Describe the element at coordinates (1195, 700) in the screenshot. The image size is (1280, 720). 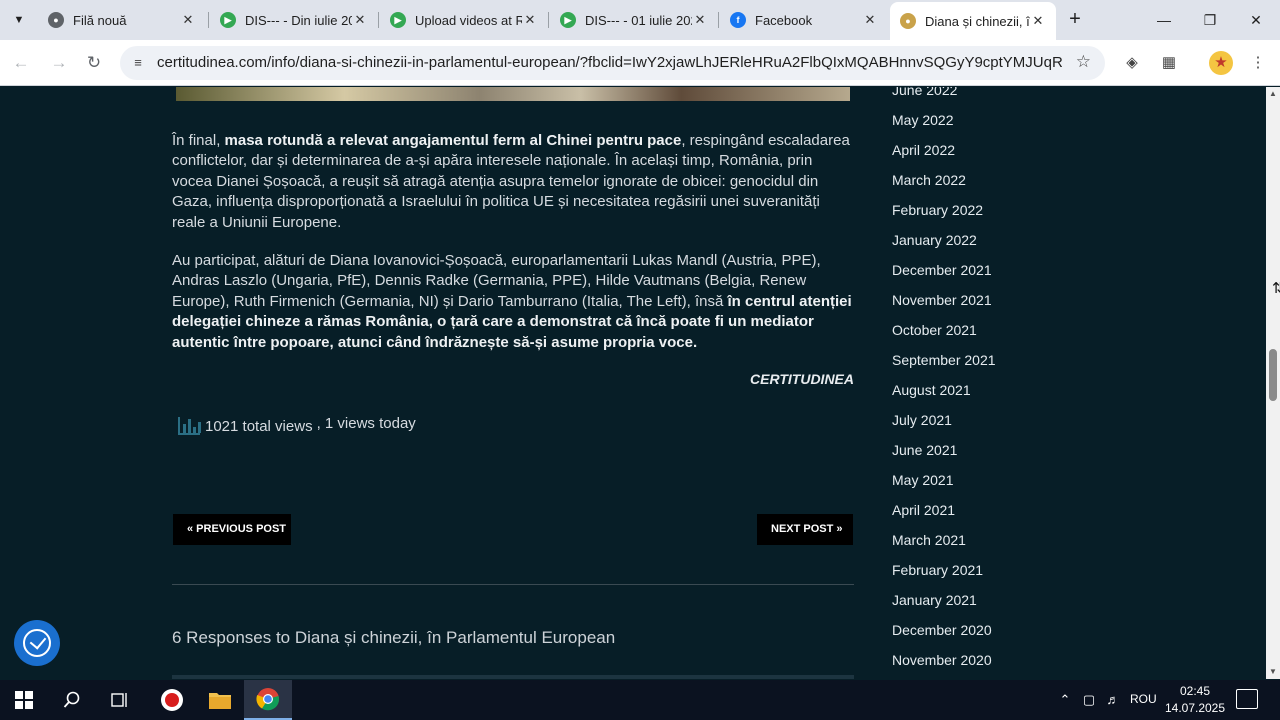
I see `system-clock: 02:45 14.07.2025` at that location.